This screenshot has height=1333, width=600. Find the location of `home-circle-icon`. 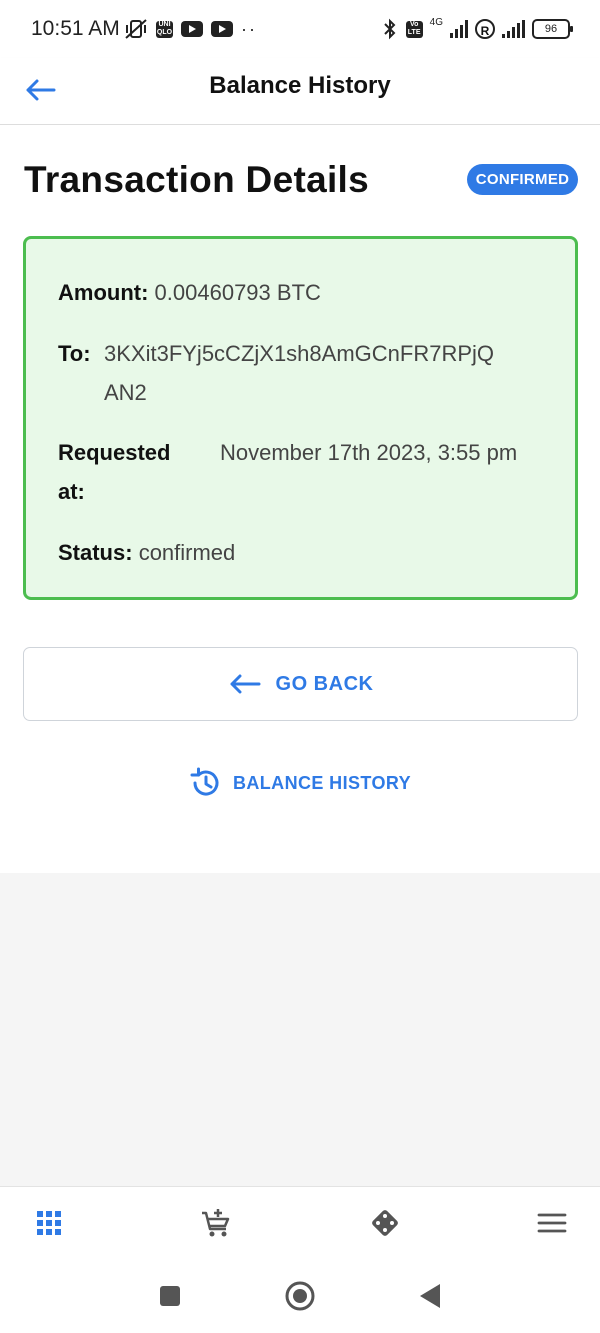

home-circle-icon is located at coordinates (300, 1296).